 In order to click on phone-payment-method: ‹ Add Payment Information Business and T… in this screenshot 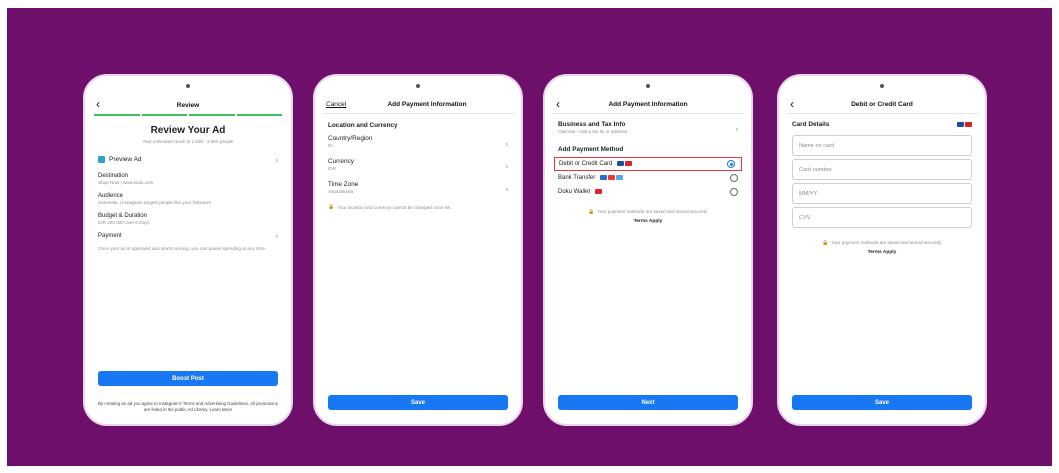, I will do `click(648, 250)`.